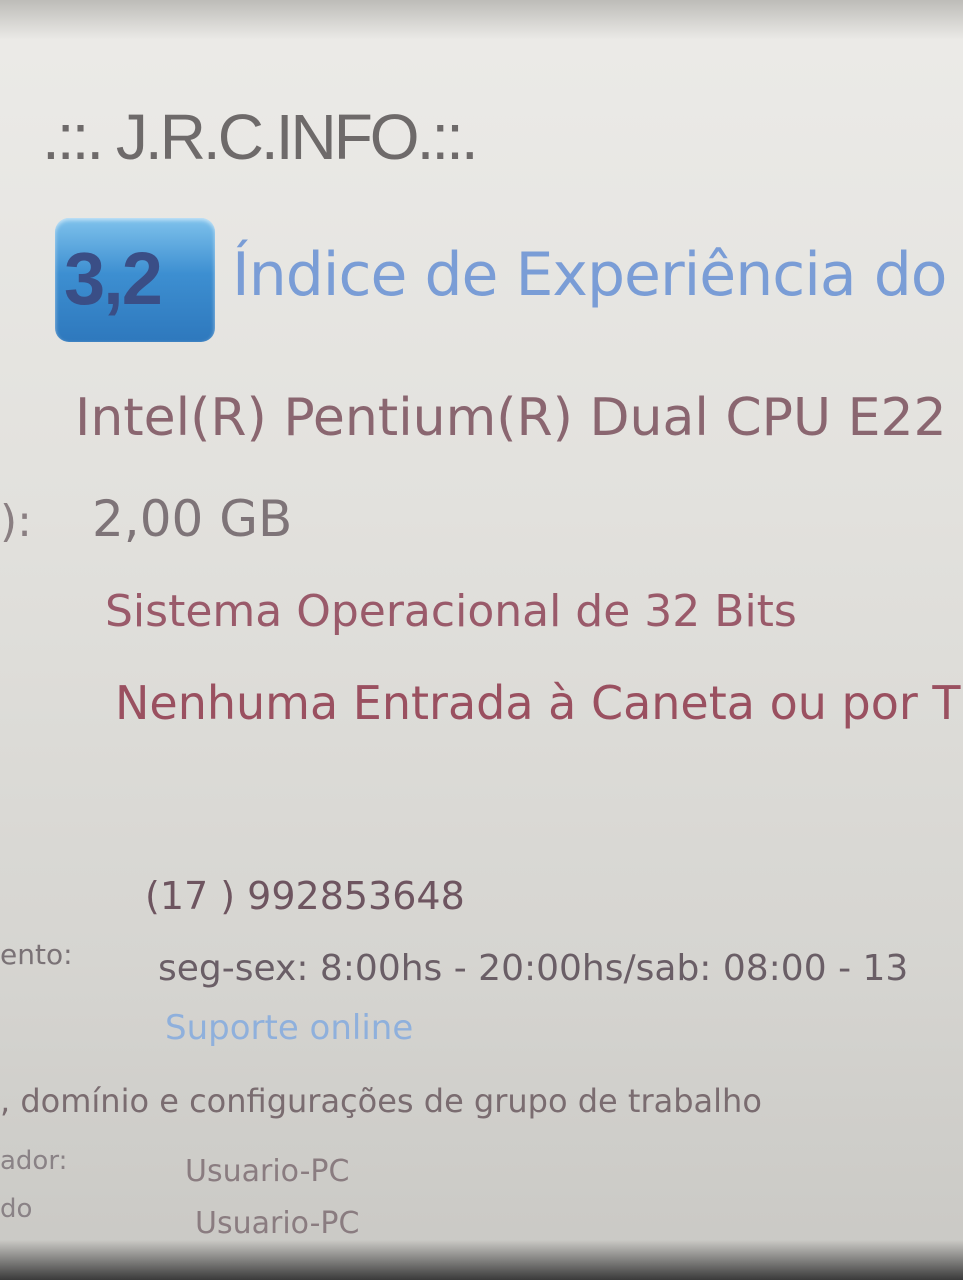 This screenshot has height=1280, width=963. What do you see at coordinates (597, 275) in the screenshot?
I see `experience-index-link: Índice de Experiência do W` at bounding box center [597, 275].